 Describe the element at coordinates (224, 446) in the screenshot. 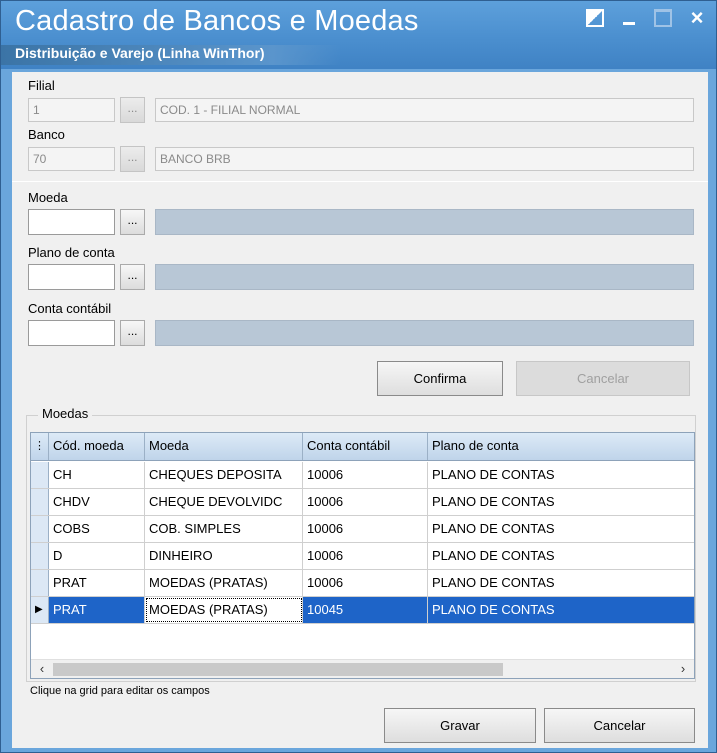

I see `column-header-moeda: Moeda` at that location.